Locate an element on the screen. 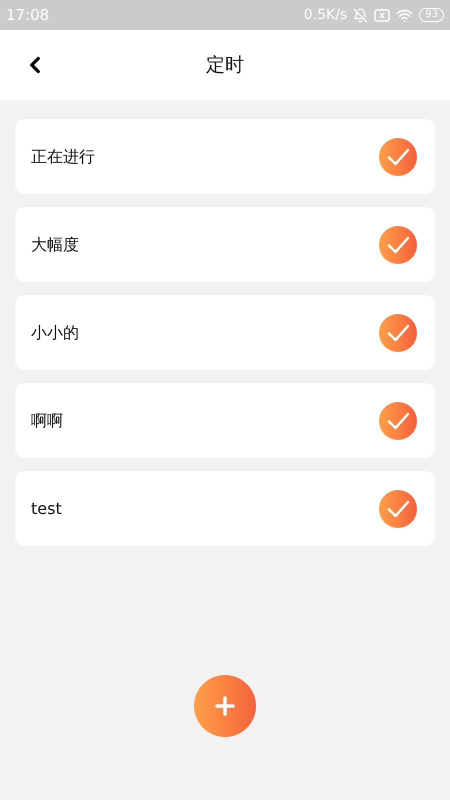 The height and width of the screenshot is (800, 450). timer-name: 大幅度 is located at coordinates (55, 245).